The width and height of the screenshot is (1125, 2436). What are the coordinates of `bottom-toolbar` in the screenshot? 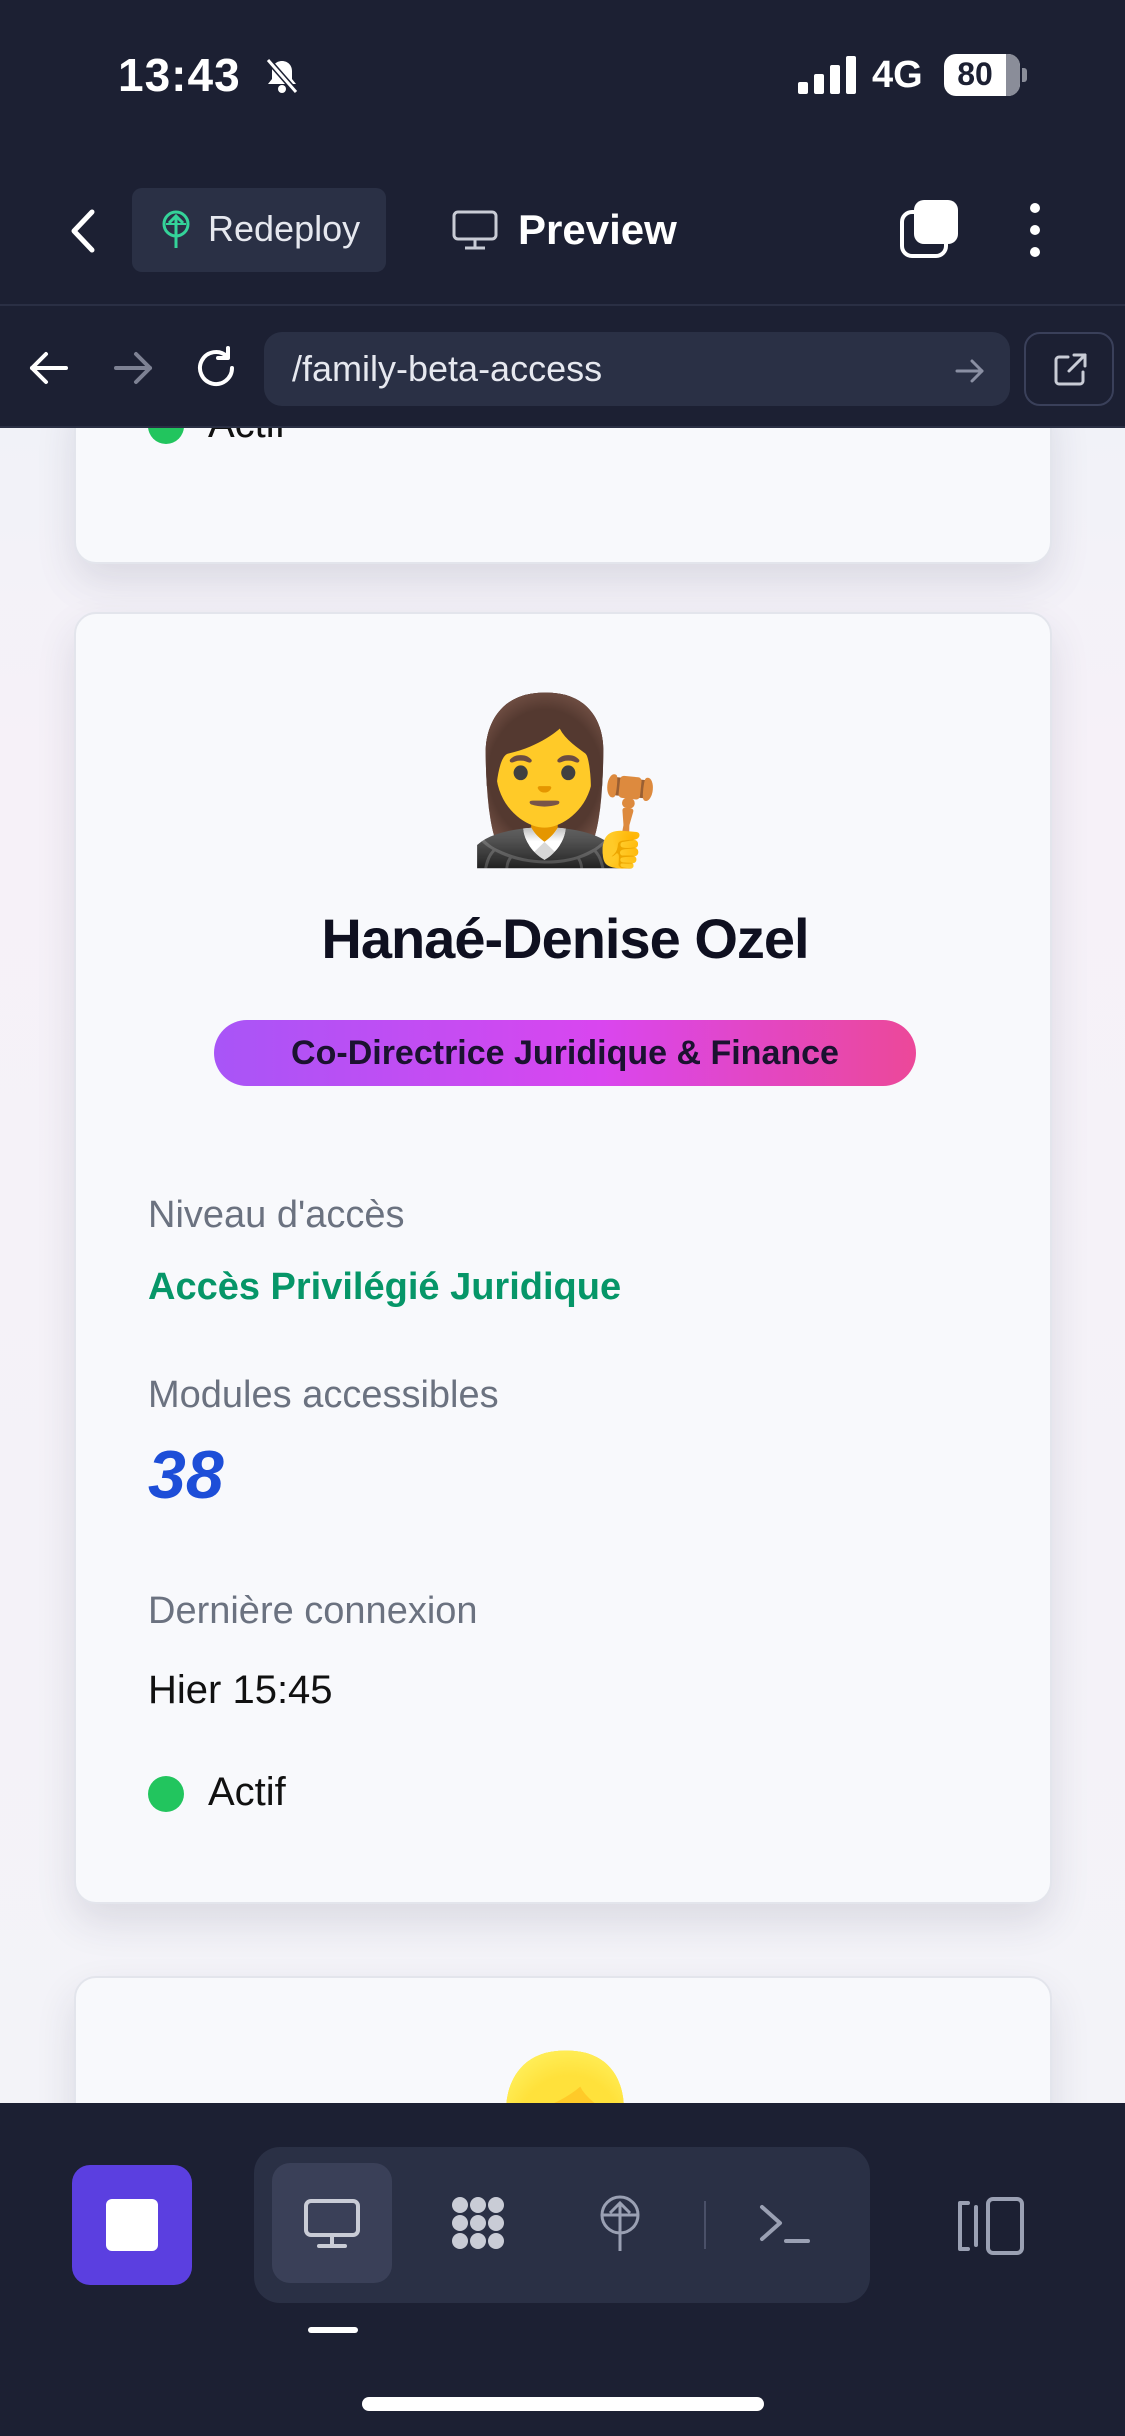 It's located at (562, 2269).